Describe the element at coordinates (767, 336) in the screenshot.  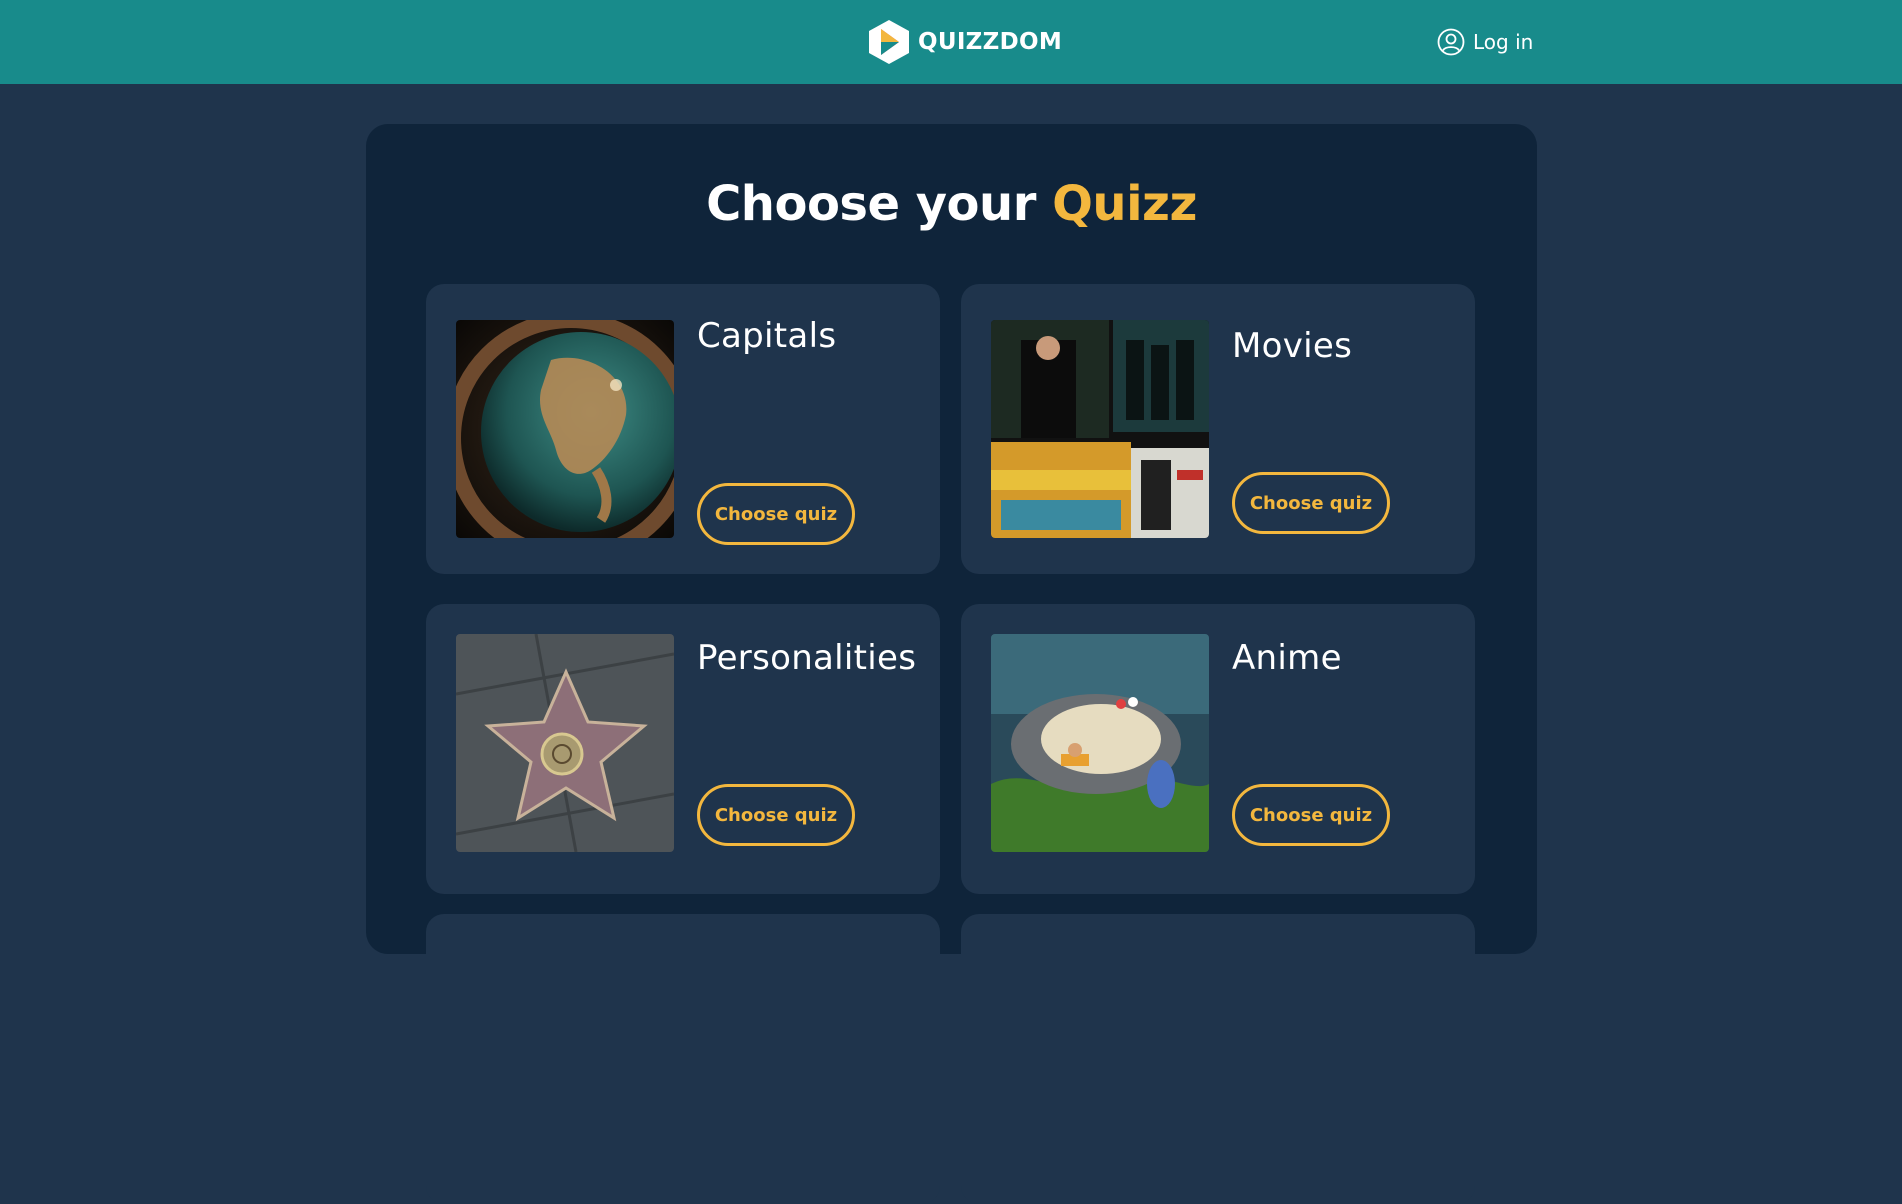
I see `quiz-title: Capitals` at that location.